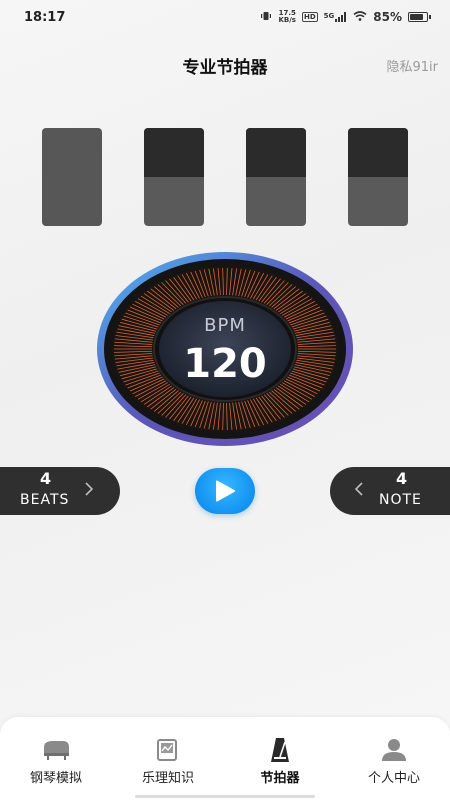  Describe the element at coordinates (280, 778) in the screenshot. I see `nav-label-metronome: 节拍器` at that location.